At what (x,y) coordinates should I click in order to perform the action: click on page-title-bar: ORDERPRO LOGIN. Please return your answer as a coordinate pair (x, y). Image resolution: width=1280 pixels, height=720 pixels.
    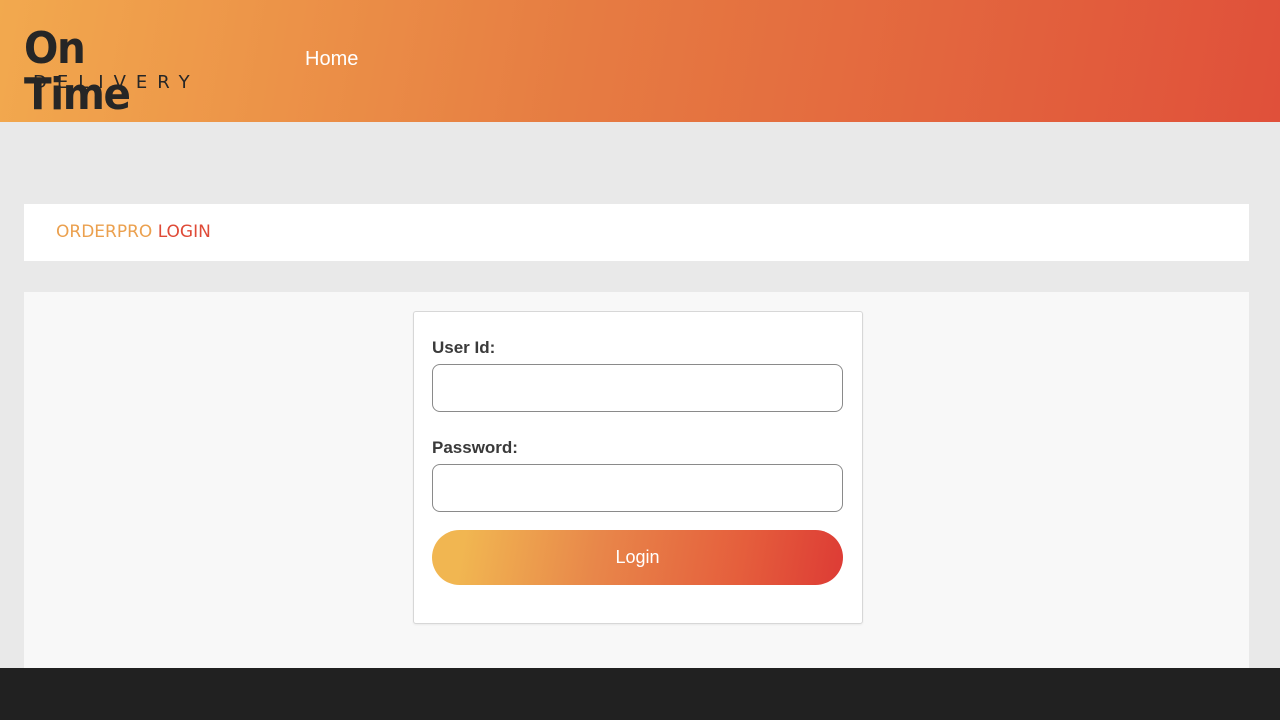
    Looking at the image, I should click on (636, 232).